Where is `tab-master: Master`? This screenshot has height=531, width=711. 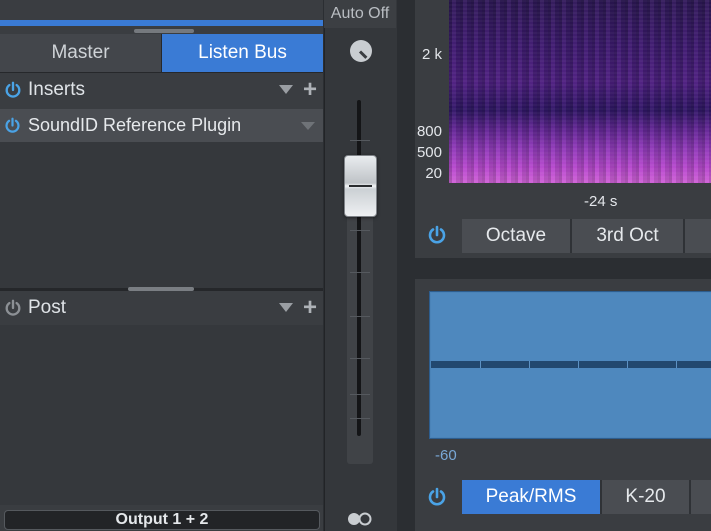
tab-master: Master is located at coordinates (81, 53).